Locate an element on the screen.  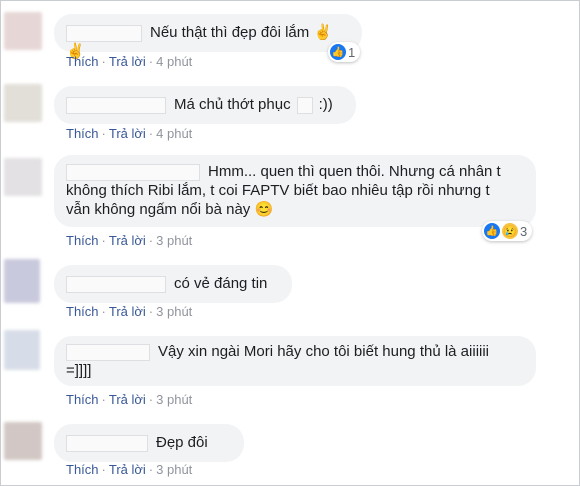
comment-text: có vẻ đáng tin is located at coordinates (221, 283).